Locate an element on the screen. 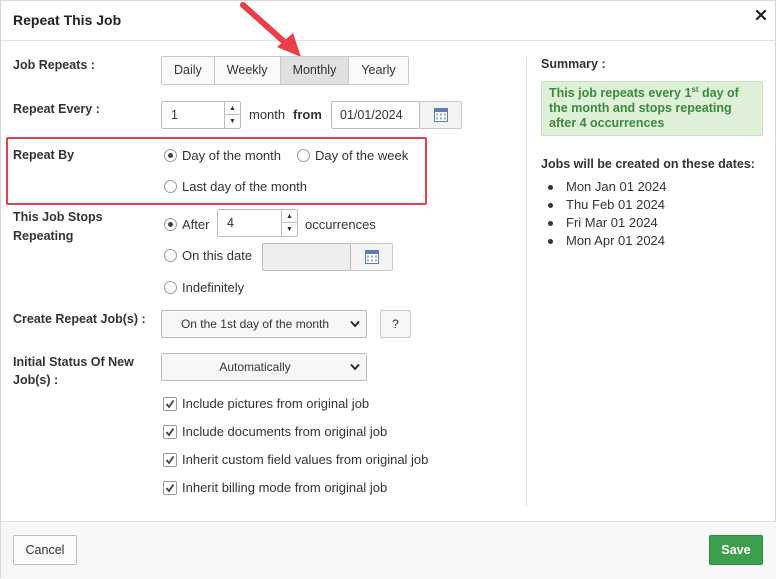 The width and height of the screenshot is (776, 579). annotation-arrow-icon is located at coordinates (270, 29).